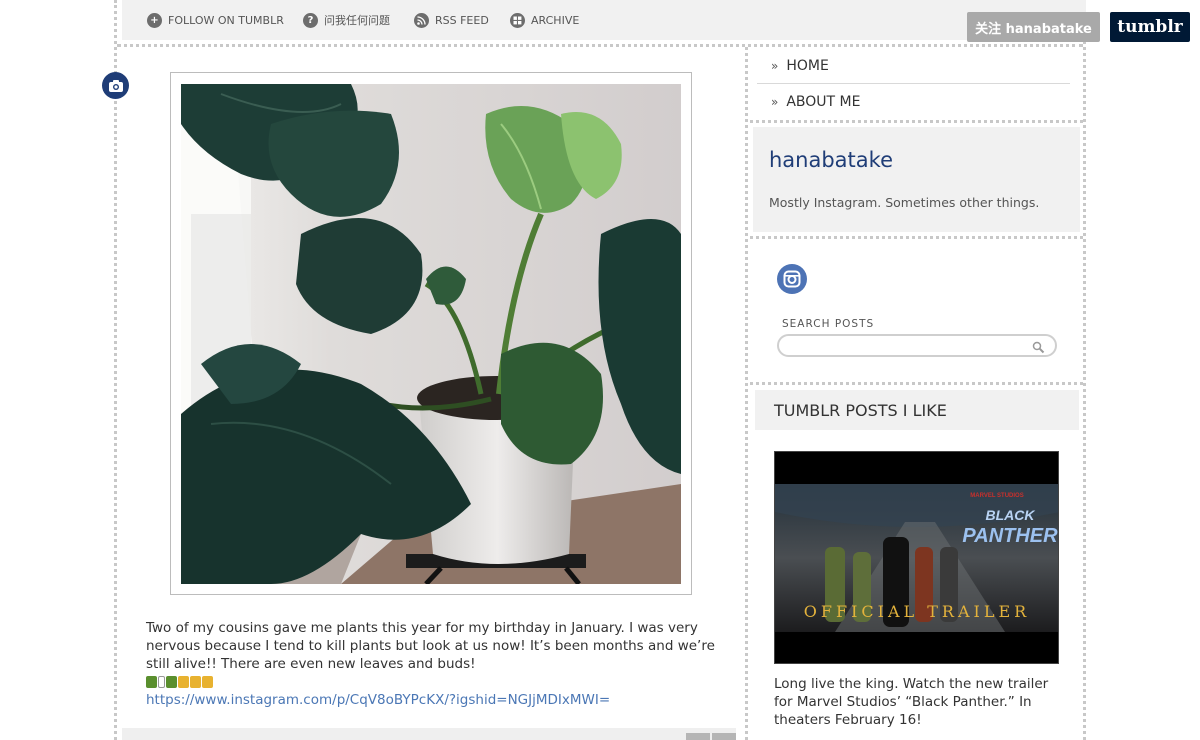  I want to click on header-divider, so click(600, 45).